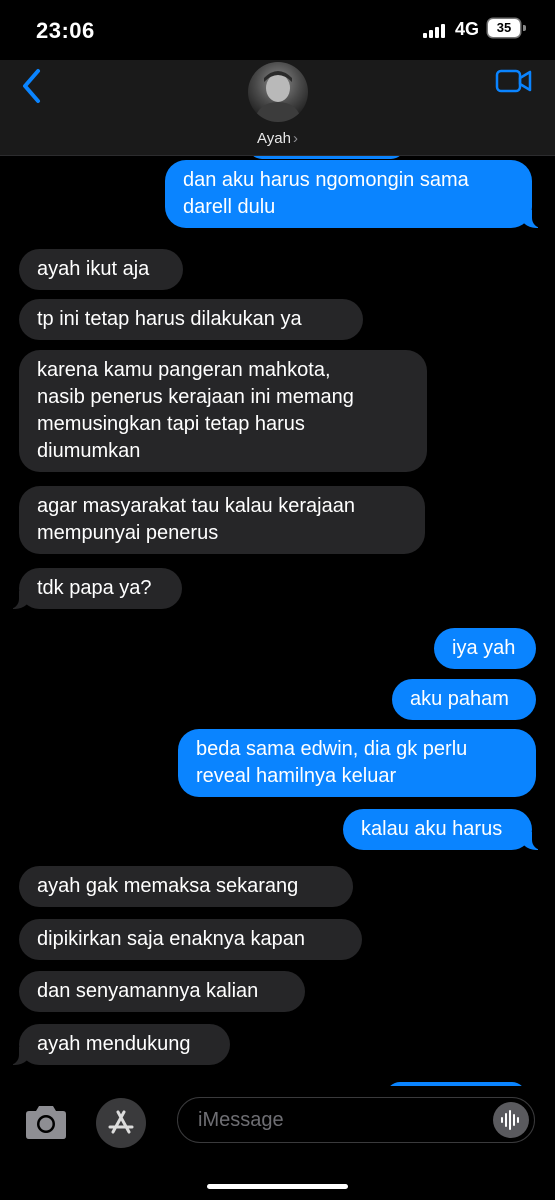 This screenshot has width=555, height=1200. Describe the element at coordinates (128, 533) in the screenshot. I see `message-line: mempunyai penerus` at that location.